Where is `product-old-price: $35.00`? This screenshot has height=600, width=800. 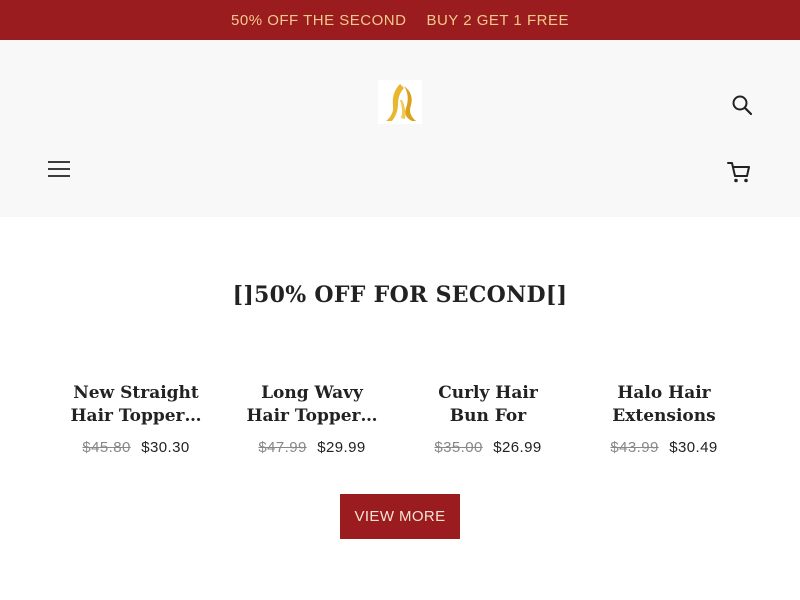 product-old-price: $35.00 is located at coordinates (458, 447).